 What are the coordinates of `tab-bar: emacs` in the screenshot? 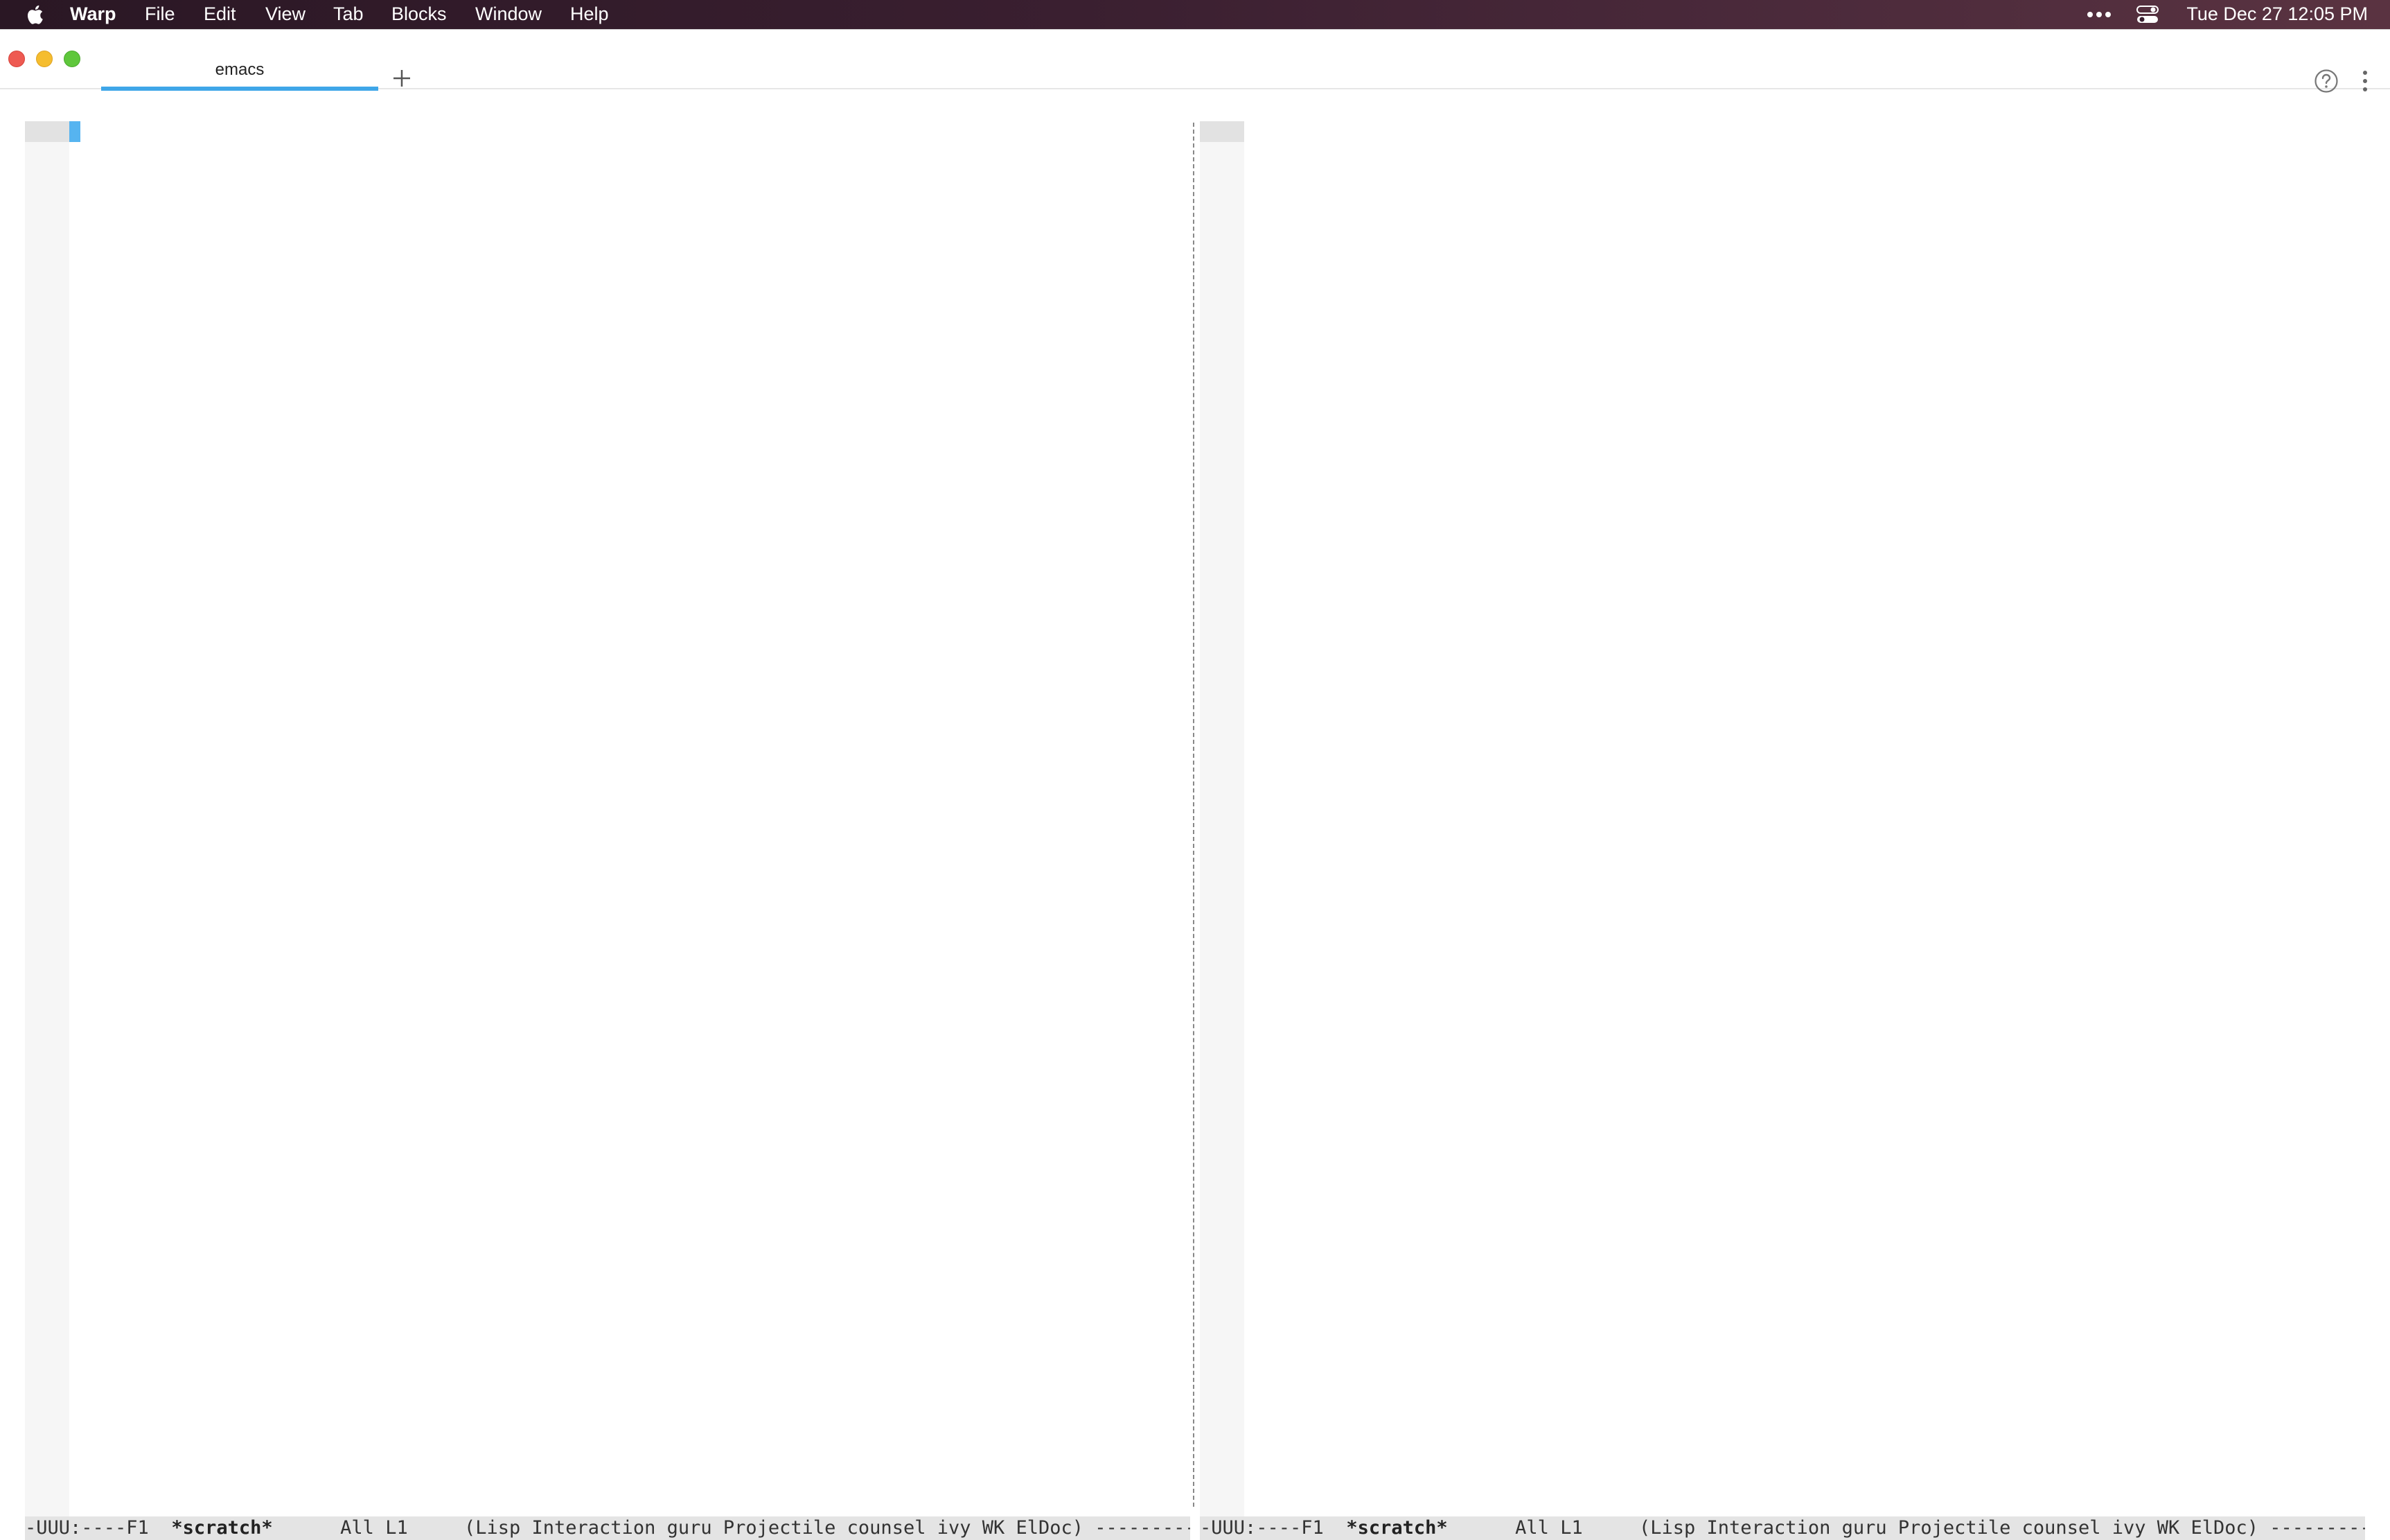 It's located at (1195, 61).